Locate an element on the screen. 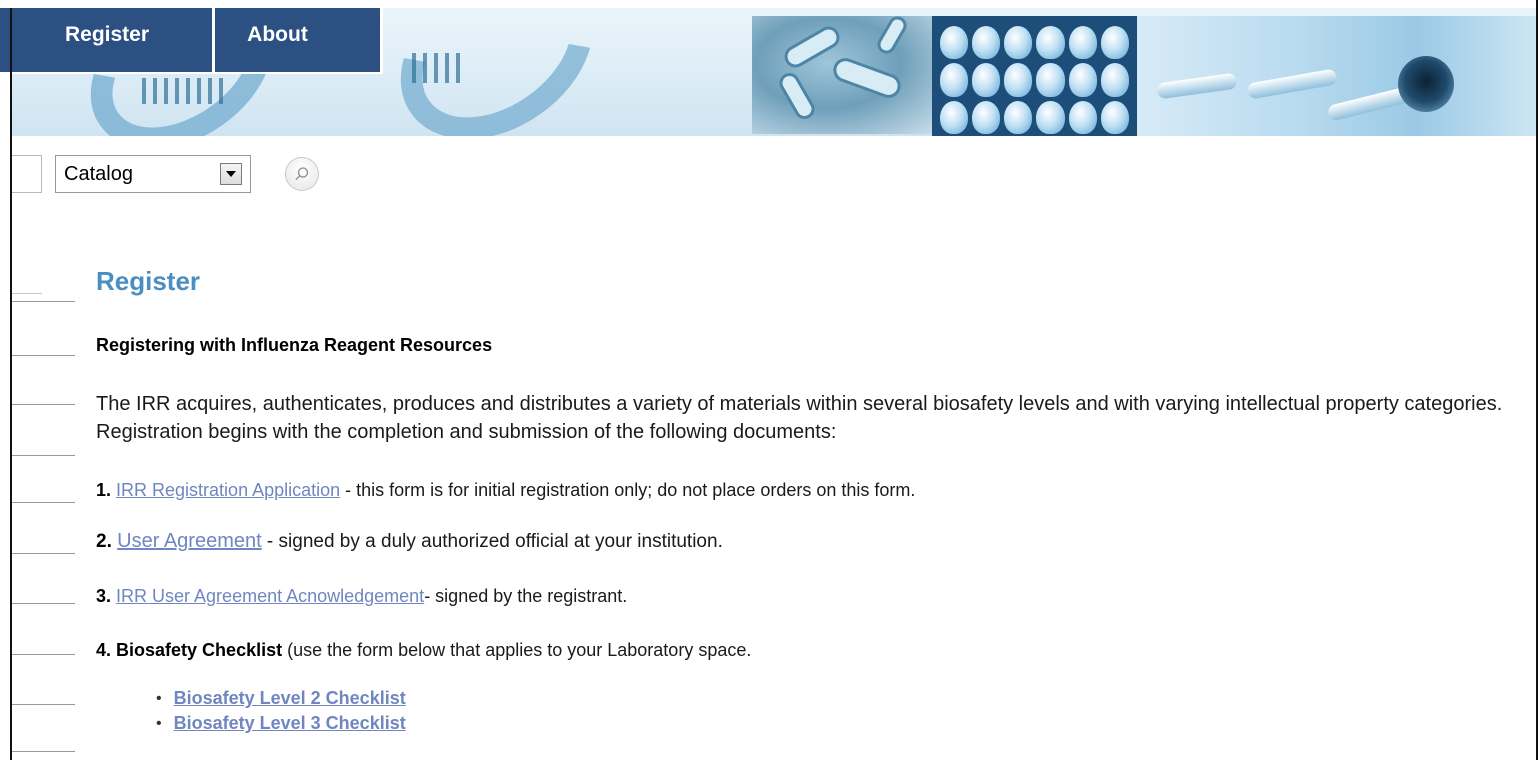  search-icon is located at coordinates (302, 174).